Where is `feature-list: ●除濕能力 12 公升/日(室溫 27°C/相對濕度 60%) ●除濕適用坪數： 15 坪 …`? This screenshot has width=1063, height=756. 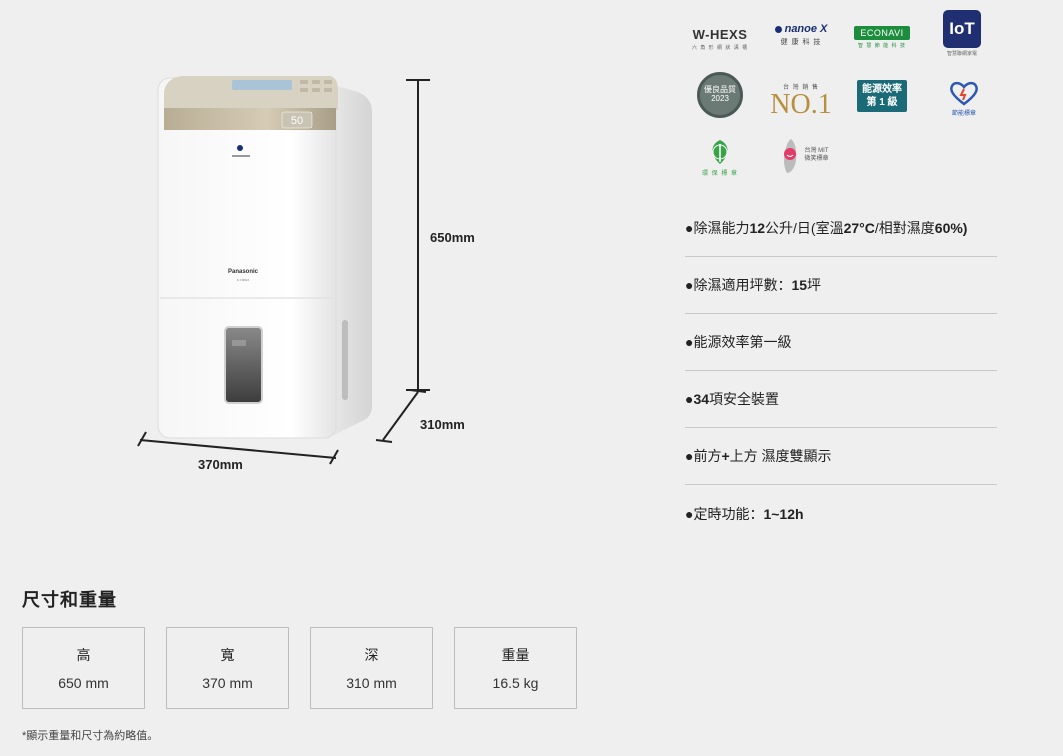
feature-list: ●除濕能力 12 公升/日(室溫 27°C/相對濕度 60%) ●除濕適用坪數： 15 坪 … is located at coordinates (841, 371).